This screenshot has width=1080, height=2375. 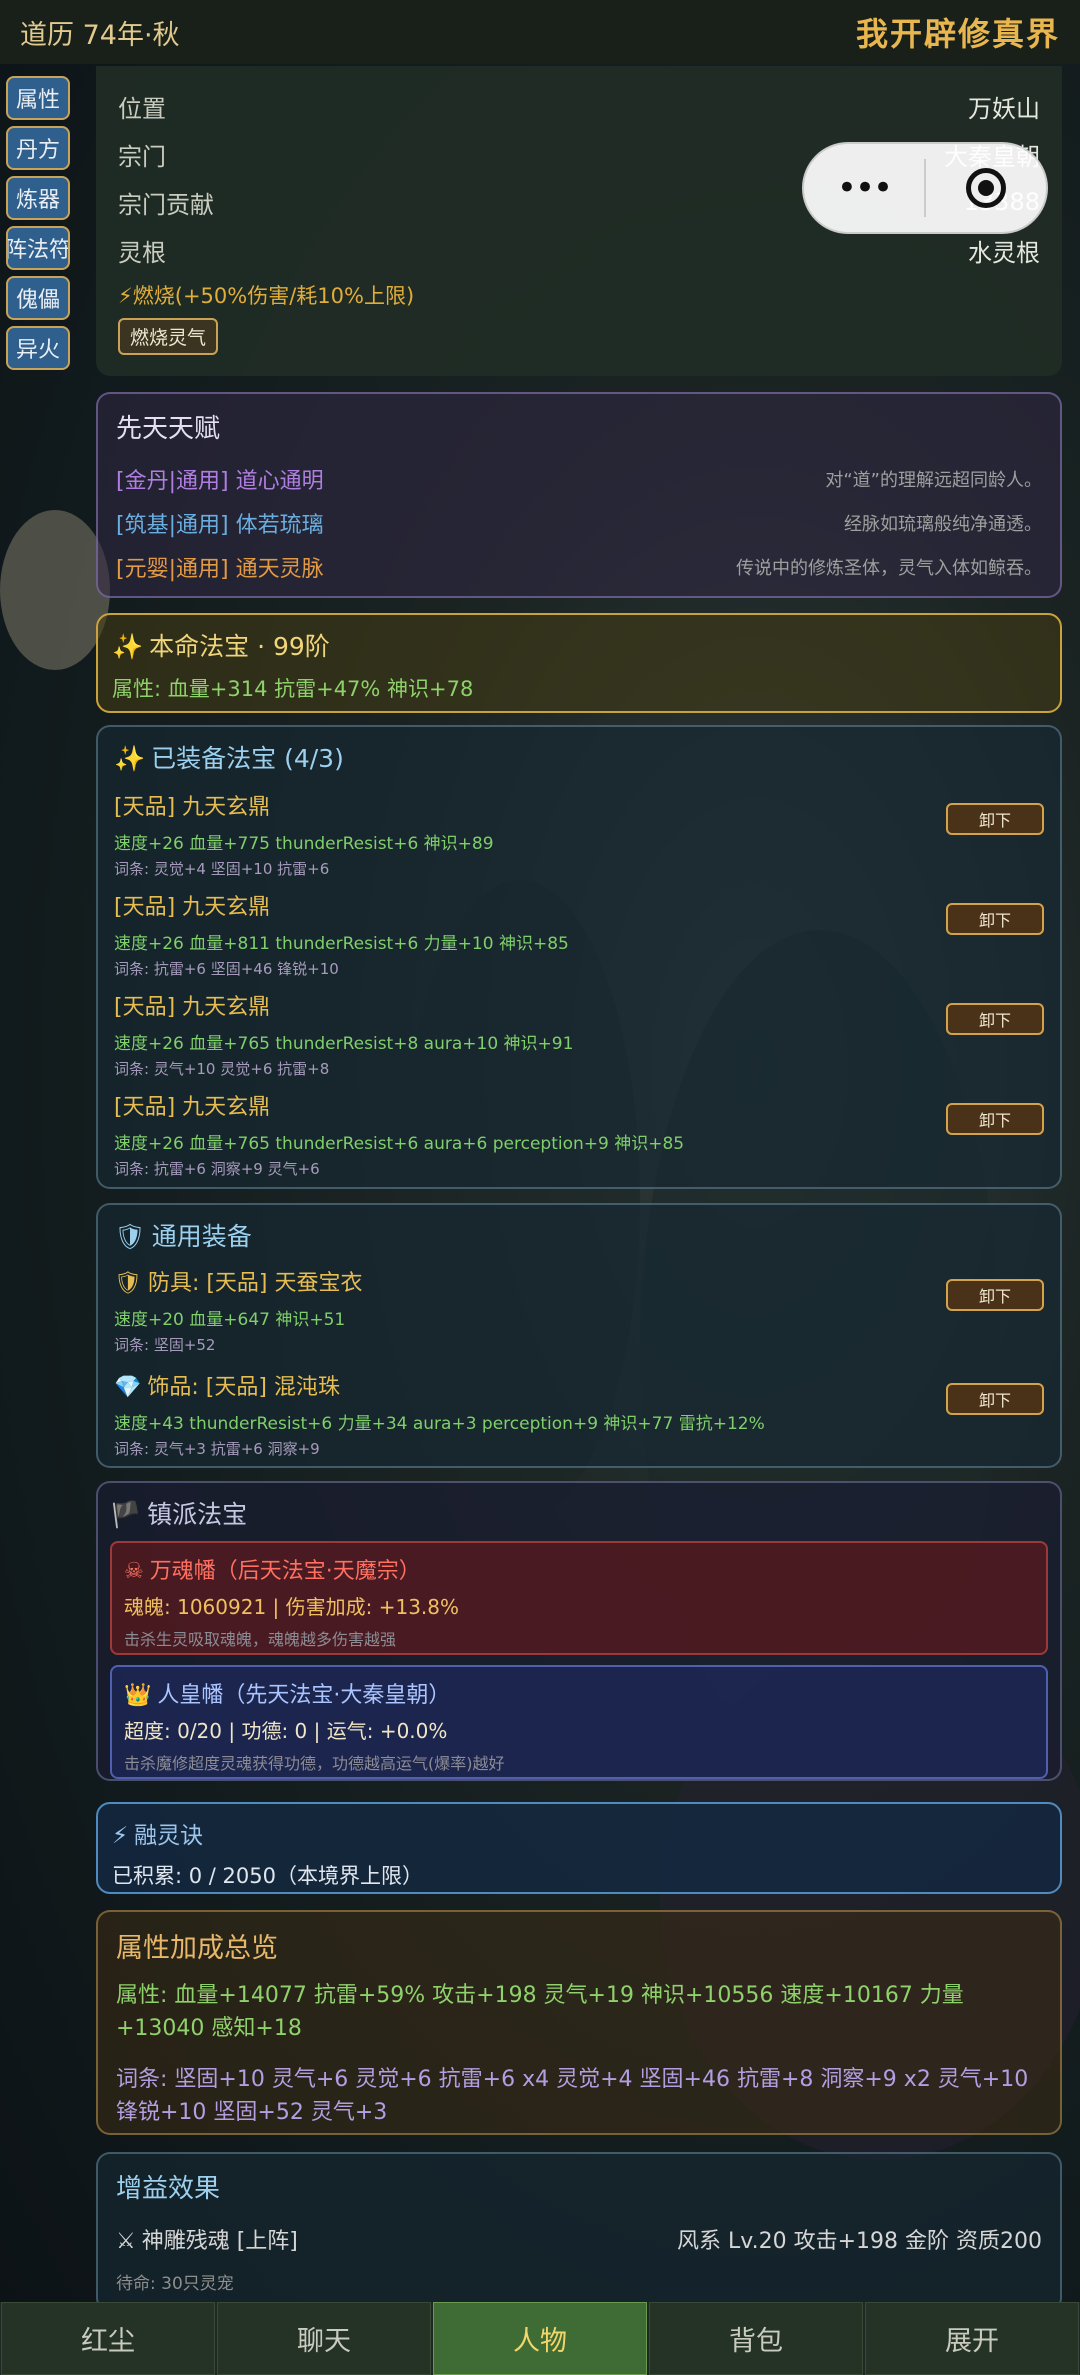 What do you see at coordinates (138, 1695) in the screenshot?
I see `crown-icon: 👑` at bounding box center [138, 1695].